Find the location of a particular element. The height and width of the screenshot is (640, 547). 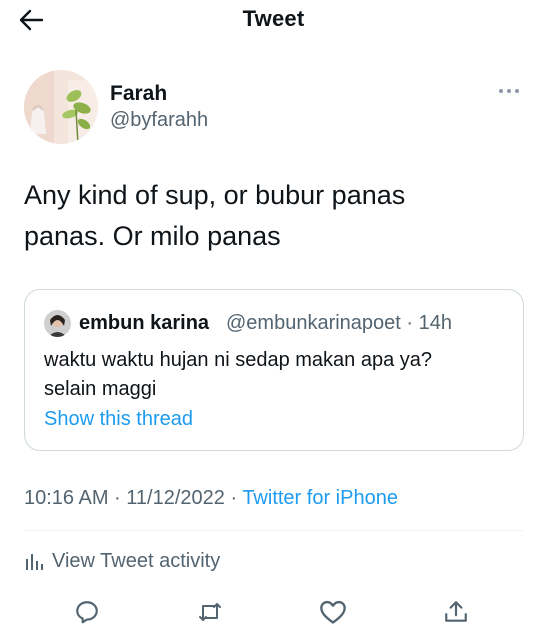

tweet-timestamp: 10:16 AM · 11/12/2022 · is located at coordinates (133, 498).